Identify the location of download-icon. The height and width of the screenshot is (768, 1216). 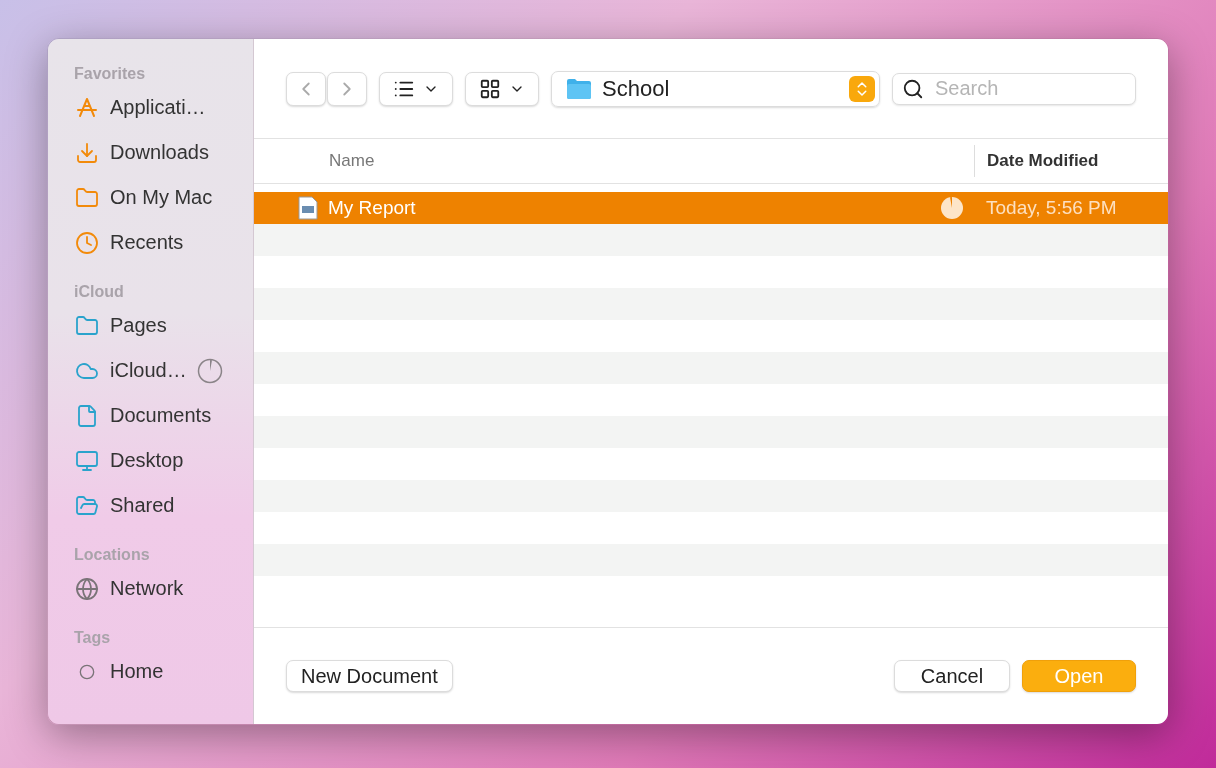
(87, 152).